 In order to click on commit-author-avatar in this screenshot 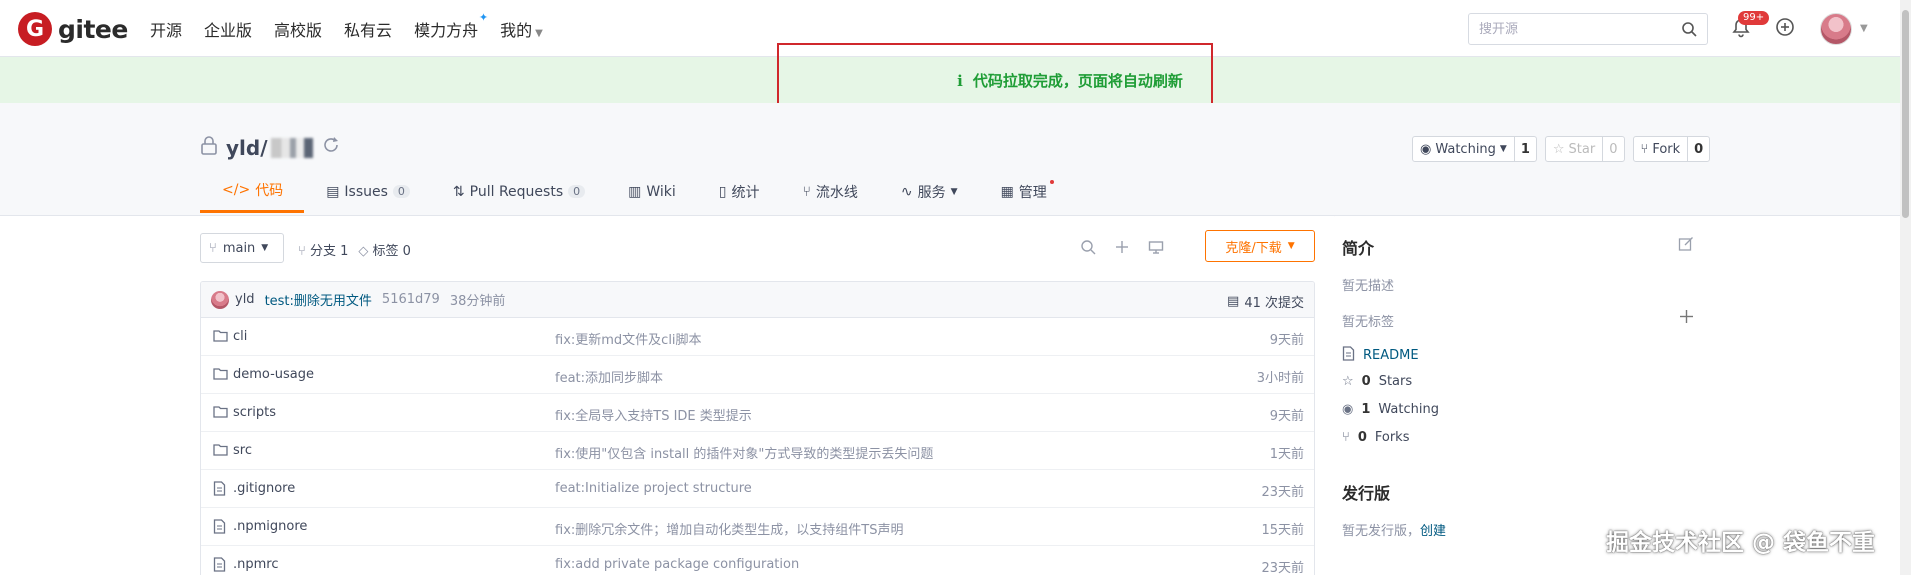, I will do `click(220, 299)`.